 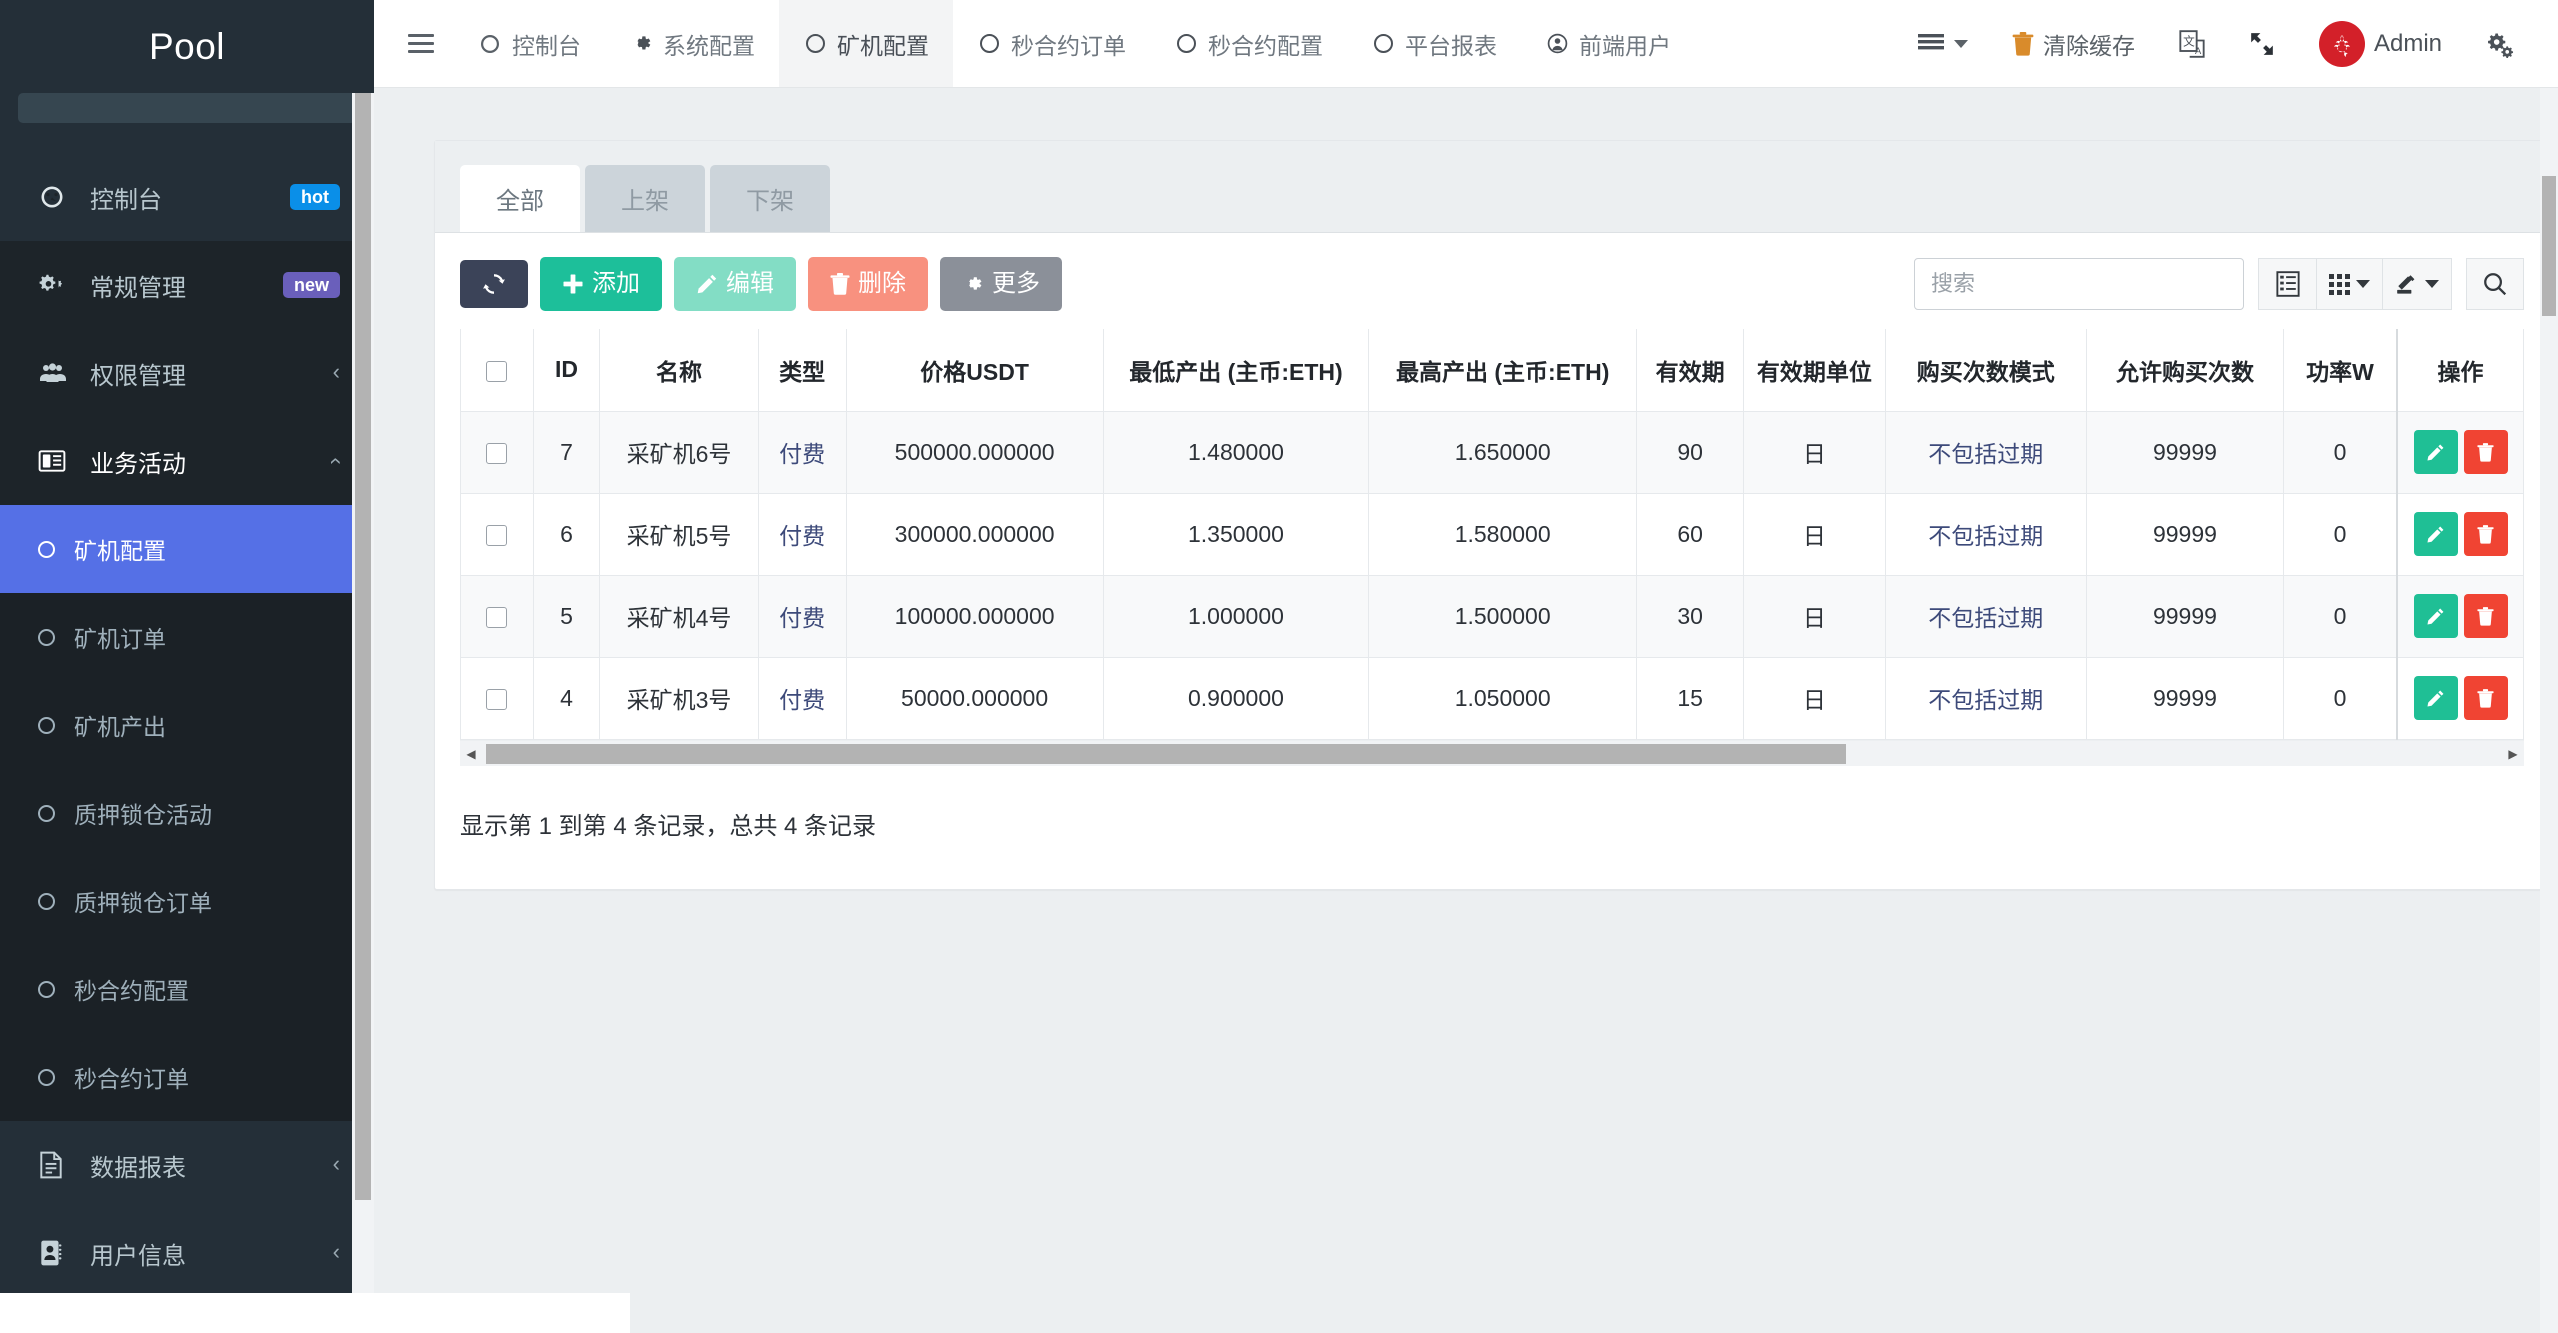 I want to click on translate-icon: 文 A, so click(x=2192, y=43).